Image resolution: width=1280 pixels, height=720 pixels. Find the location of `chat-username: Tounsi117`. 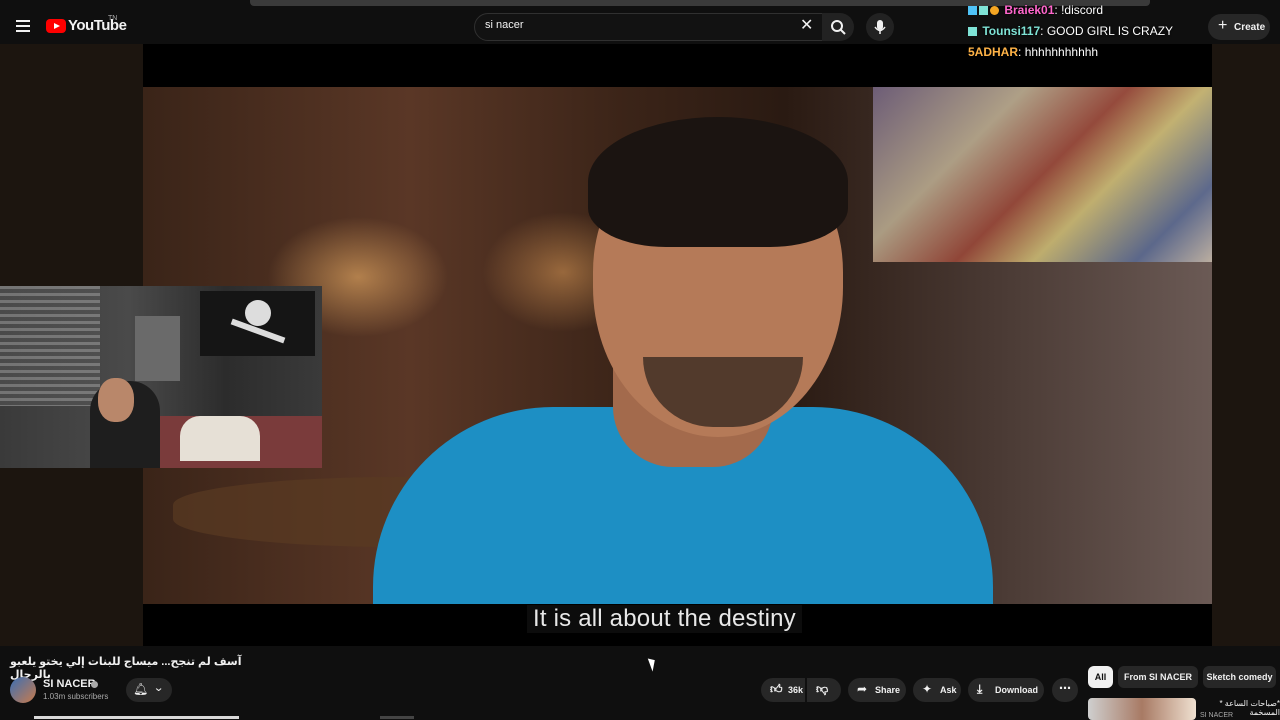

chat-username: Tounsi117 is located at coordinates (1011, 31).